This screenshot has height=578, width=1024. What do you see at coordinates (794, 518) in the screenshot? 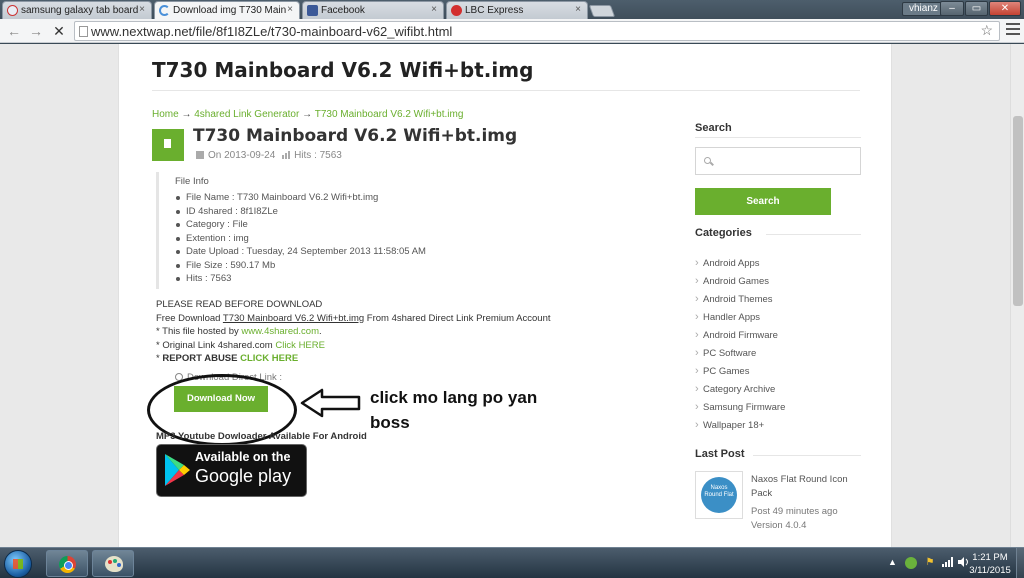
I see `last-post-meta: Post 49 minutes ago Version 4.0.4` at bounding box center [794, 518].